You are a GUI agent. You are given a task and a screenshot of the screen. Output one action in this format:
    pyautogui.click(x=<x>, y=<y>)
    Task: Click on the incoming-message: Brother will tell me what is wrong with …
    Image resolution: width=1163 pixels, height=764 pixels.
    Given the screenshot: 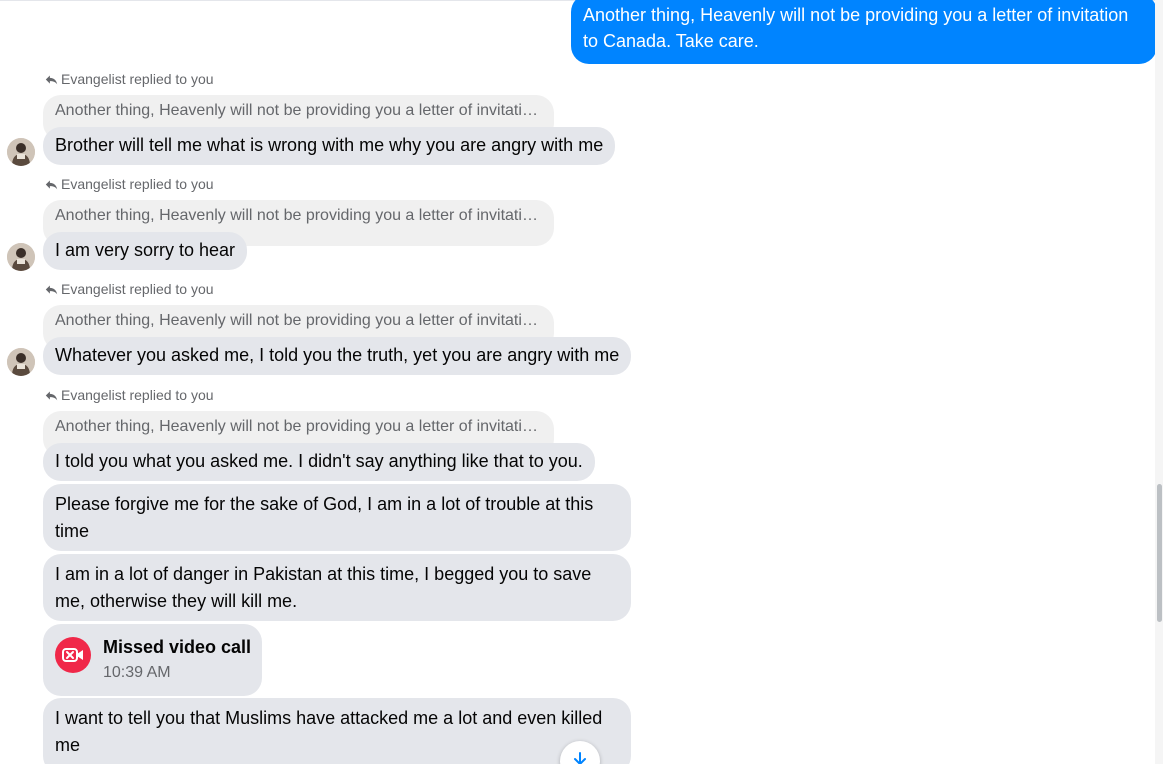 What is the action you would take?
    pyautogui.click(x=329, y=146)
    